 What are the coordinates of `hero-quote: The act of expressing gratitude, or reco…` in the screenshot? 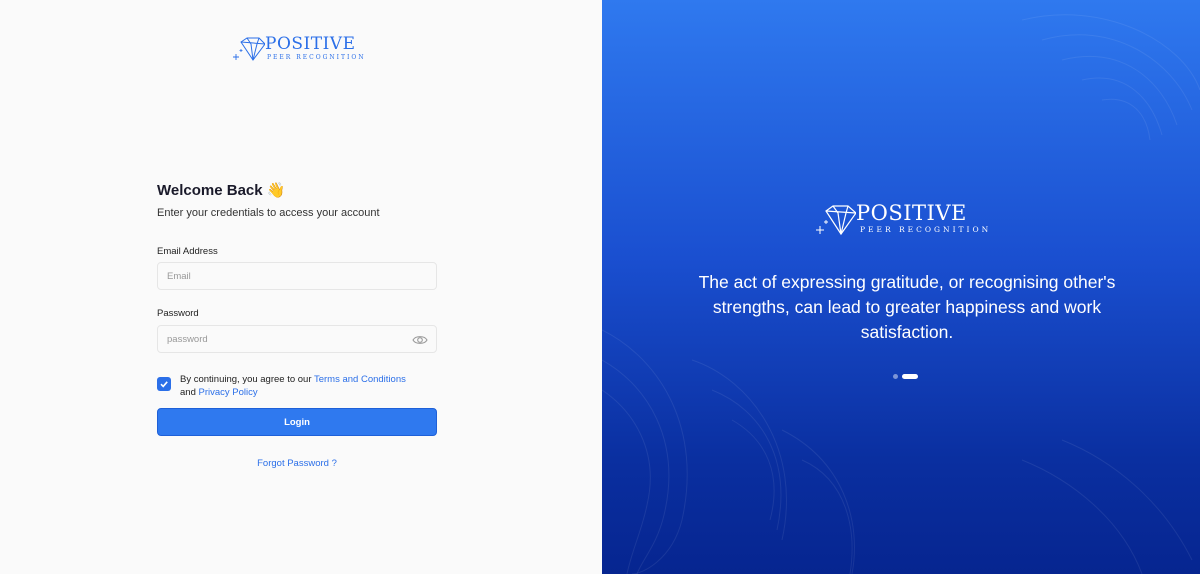 It's located at (907, 307).